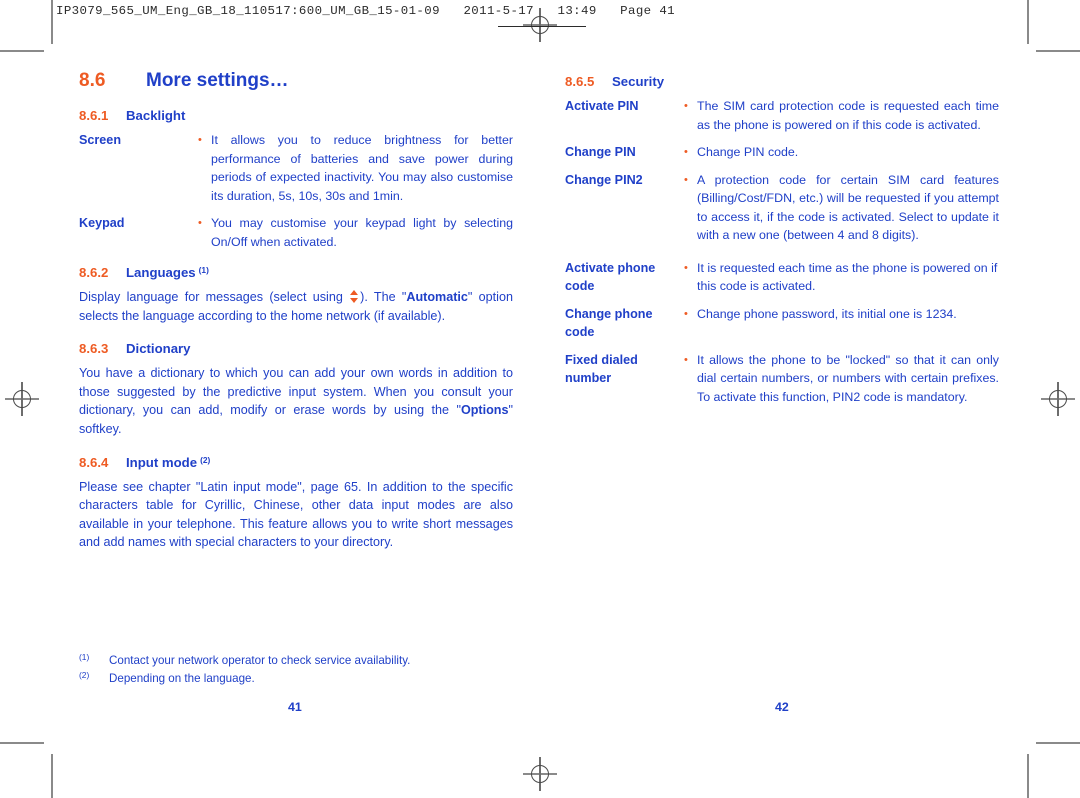 The image size is (1080, 798). What do you see at coordinates (1058, 743) in the screenshot?
I see `crop-mark-bottom-right-horizontal` at bounding box center [1058, 743].